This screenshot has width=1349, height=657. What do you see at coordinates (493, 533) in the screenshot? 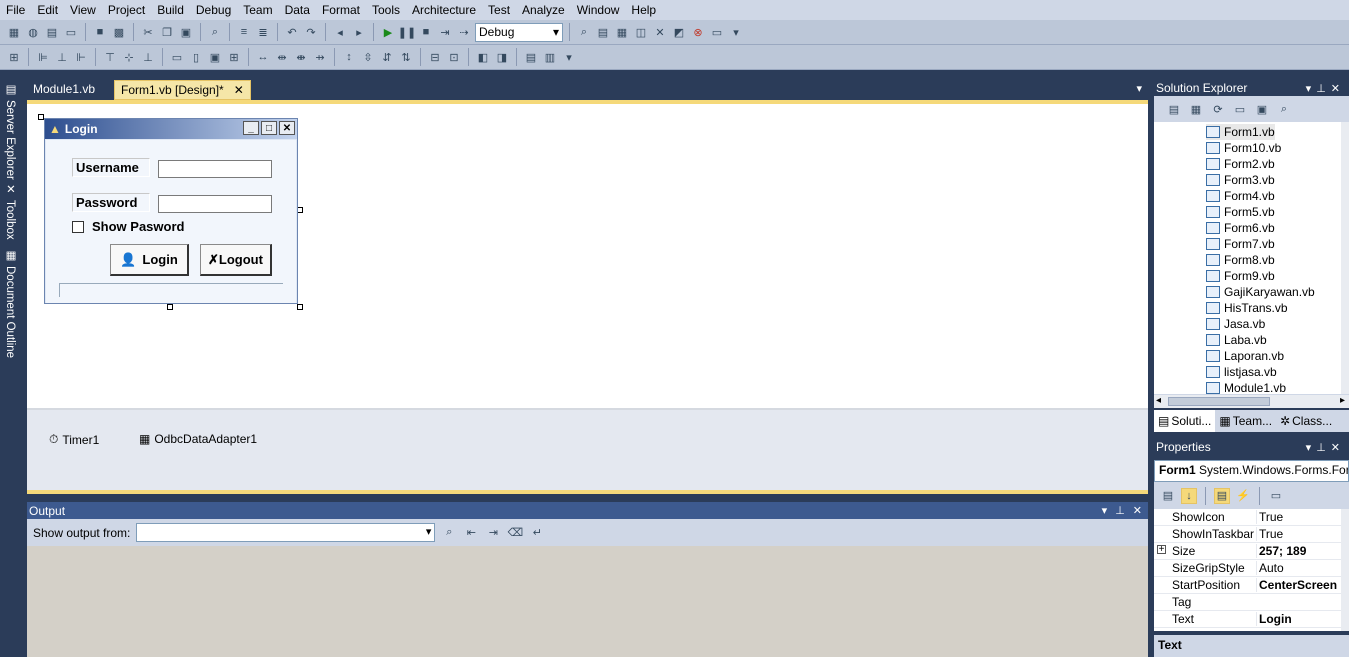
I see `next-message-icon: ⇥` at bounding box center [493, 533].